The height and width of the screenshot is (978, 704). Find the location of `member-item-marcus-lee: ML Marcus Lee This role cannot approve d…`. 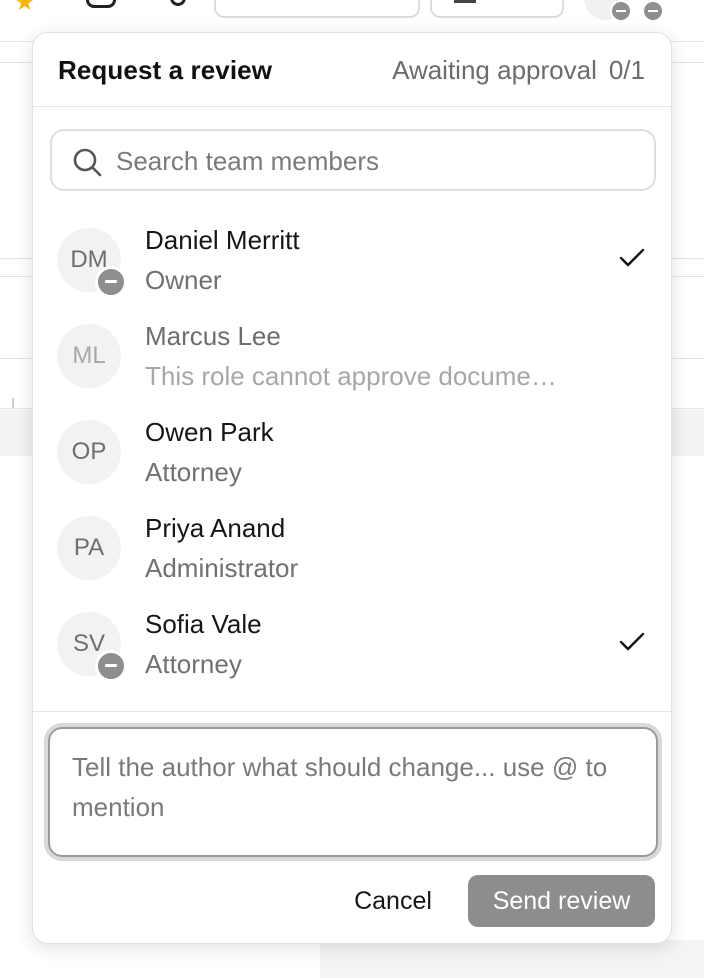

member-item-marcus-lee: ML Marcus Lee This role cannot approve d… is located at coordinates (352, 355).